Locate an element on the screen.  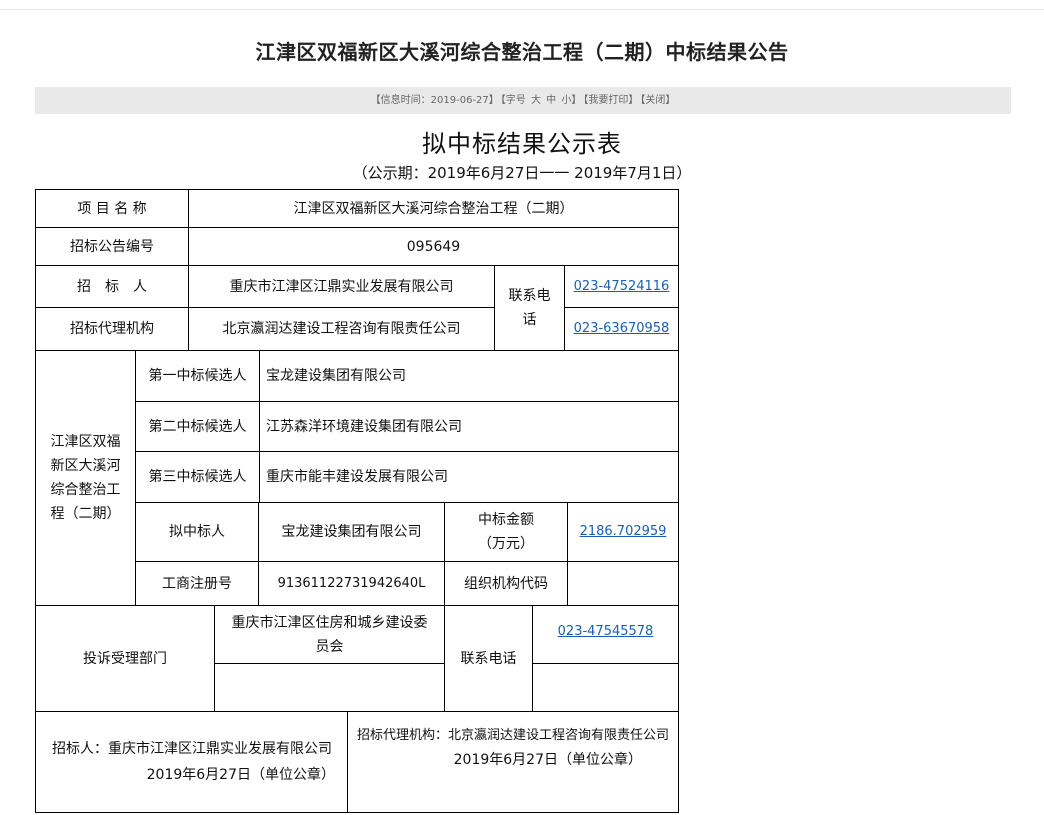
tenderer-phone-link: 023-47524116 is located at coordinates (622, 287).